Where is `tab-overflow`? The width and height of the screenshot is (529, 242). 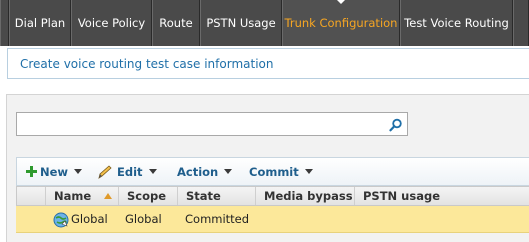
tab-overflow is located at coordinates (521, 23).